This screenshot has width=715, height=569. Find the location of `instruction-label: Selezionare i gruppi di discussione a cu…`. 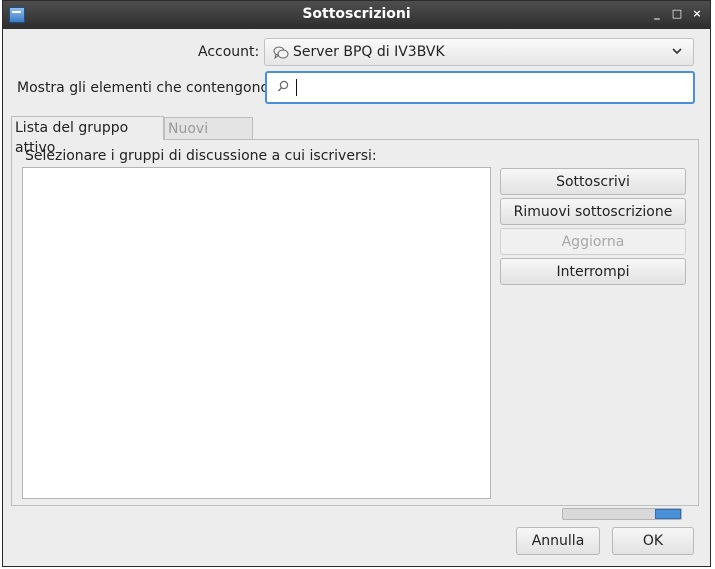

instruction-label: Selezionare i gruppi di discussione a cu… is located at coordinates (201, 156).